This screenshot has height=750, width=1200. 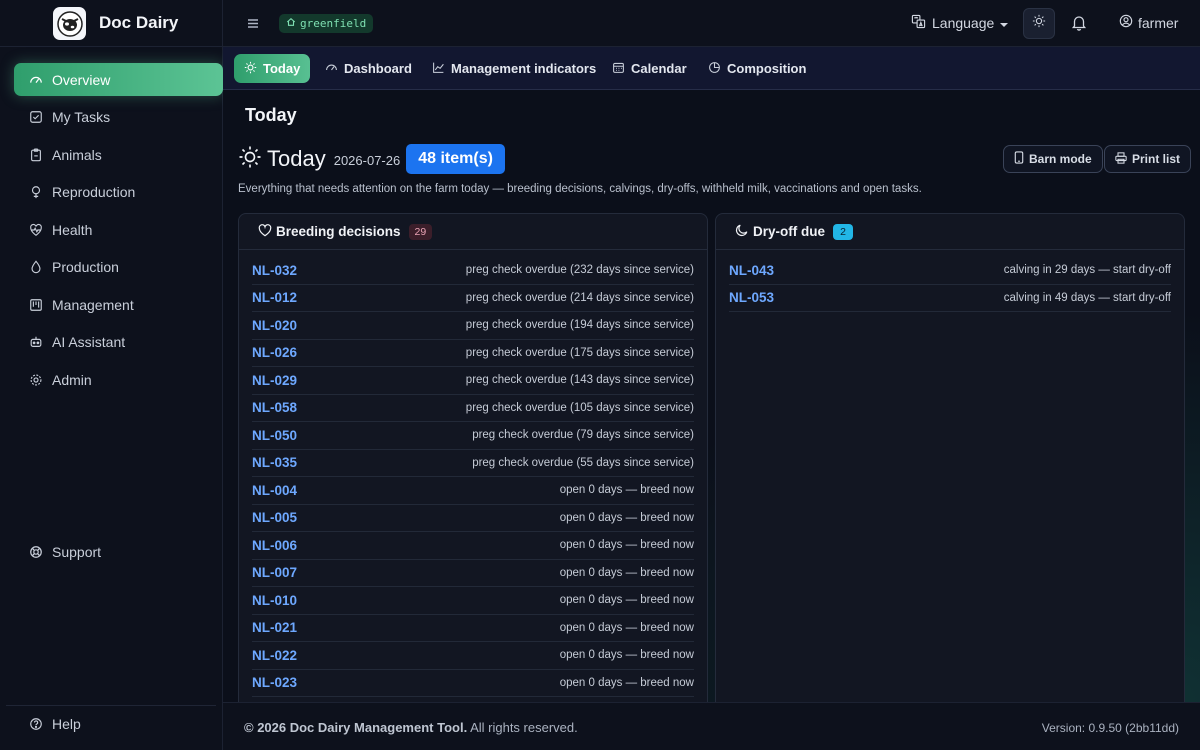 I want to click on list-item: NL-053 calving in 49 days — start dry-off, so click(x=950, y=298).